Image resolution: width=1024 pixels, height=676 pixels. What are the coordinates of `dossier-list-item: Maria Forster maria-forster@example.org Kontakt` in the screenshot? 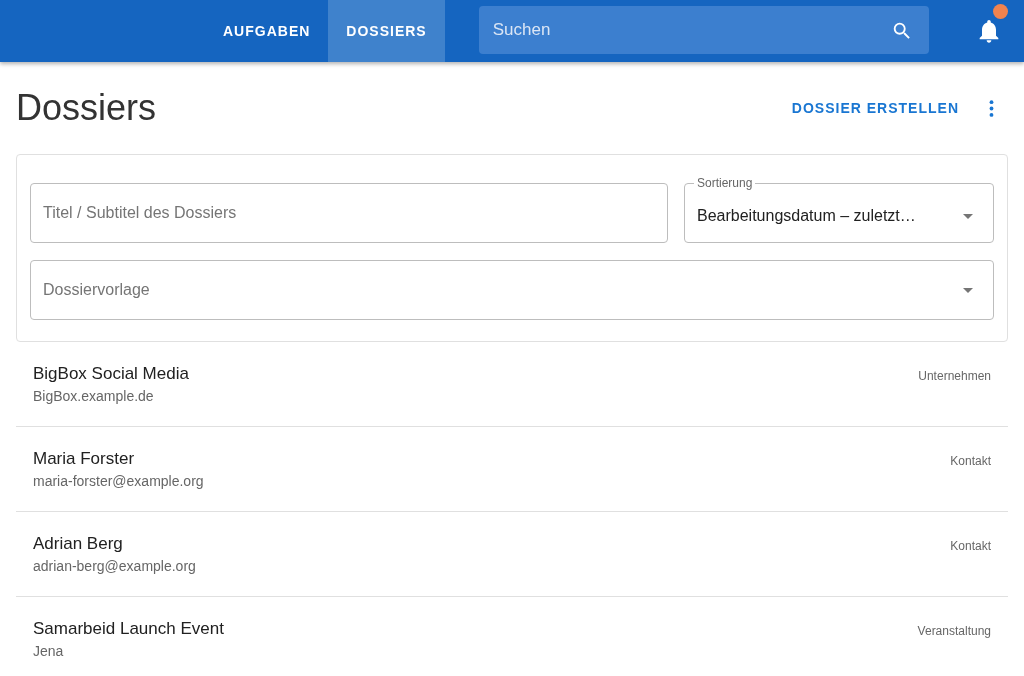 It's located at (512, 469).